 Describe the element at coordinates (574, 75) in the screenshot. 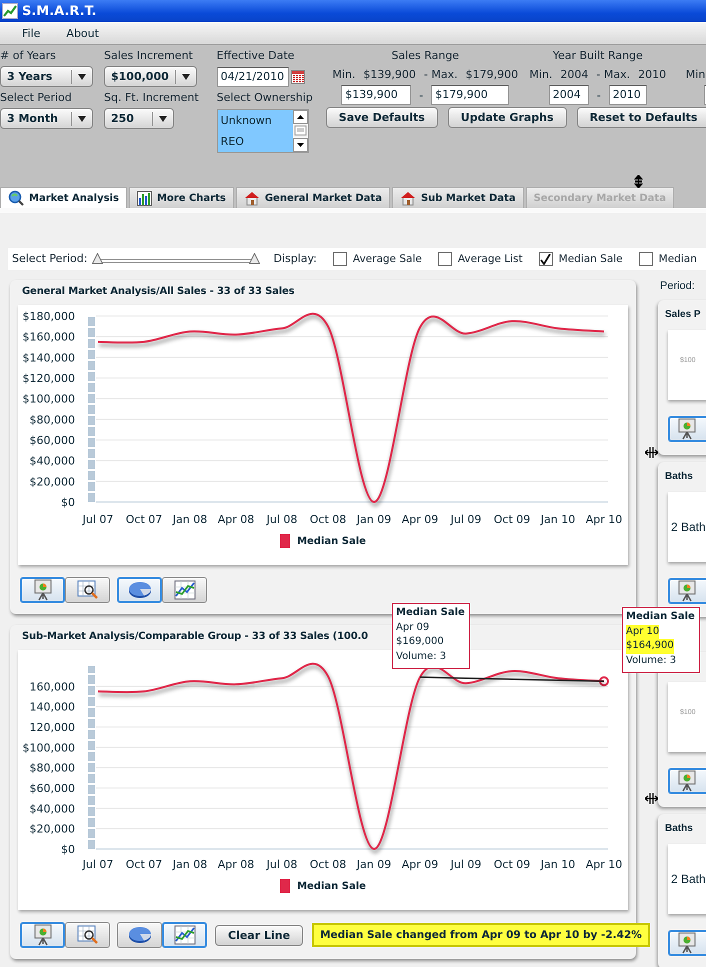

I see `min-value: 2004` at that location.